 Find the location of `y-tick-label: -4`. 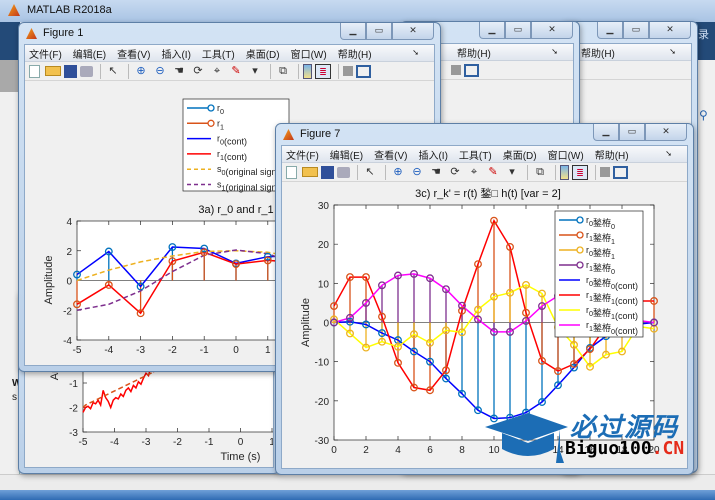

y-tick-label: -4 is located at coordinates (67, 341).